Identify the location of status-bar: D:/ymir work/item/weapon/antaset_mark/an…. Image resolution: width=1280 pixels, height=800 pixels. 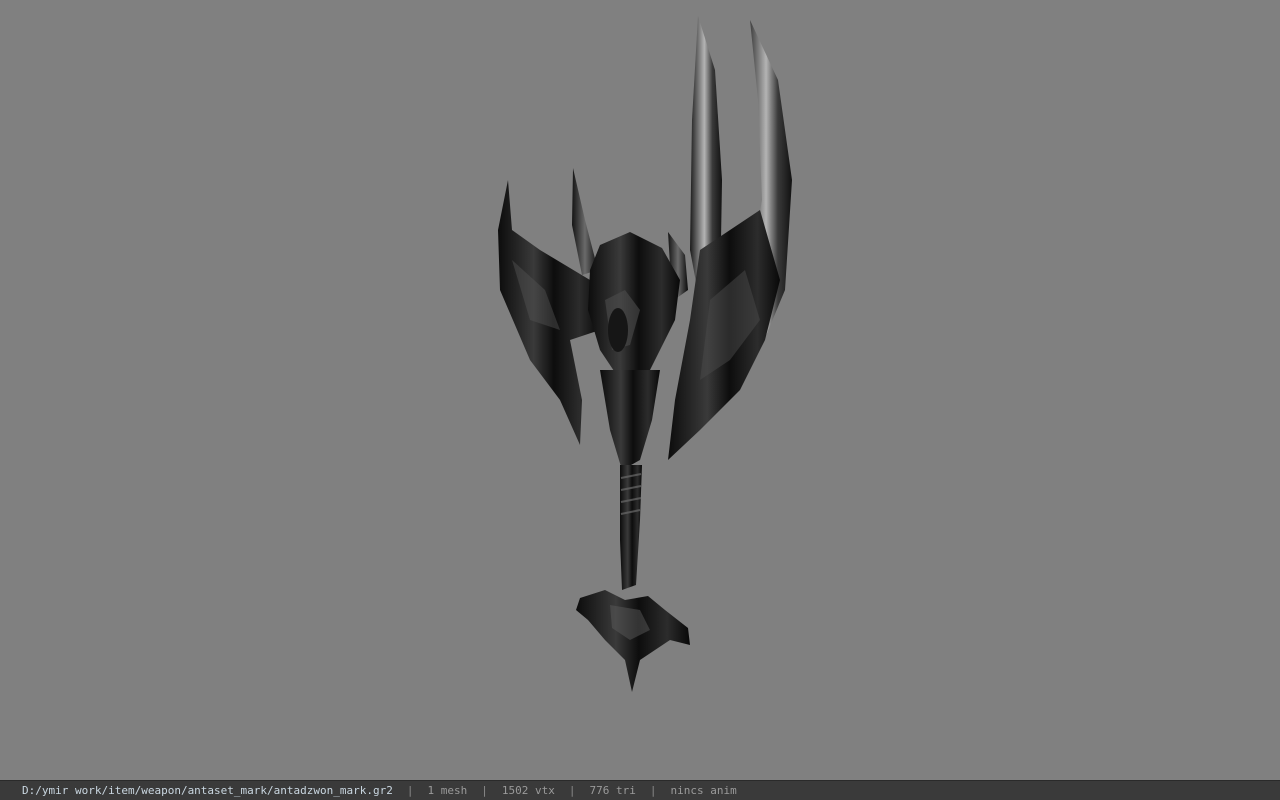
(640, 790).